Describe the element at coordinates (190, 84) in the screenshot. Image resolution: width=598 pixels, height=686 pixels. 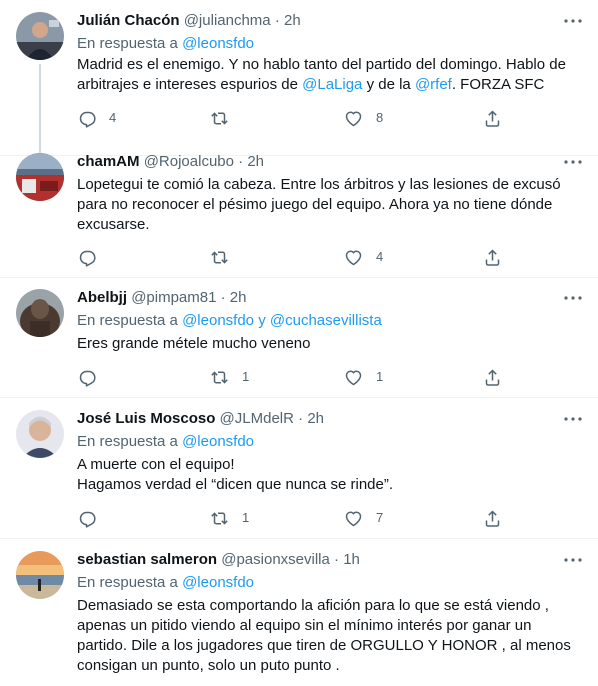
I see `text-segment: arbitrajes e intereses espurios de` at that location.